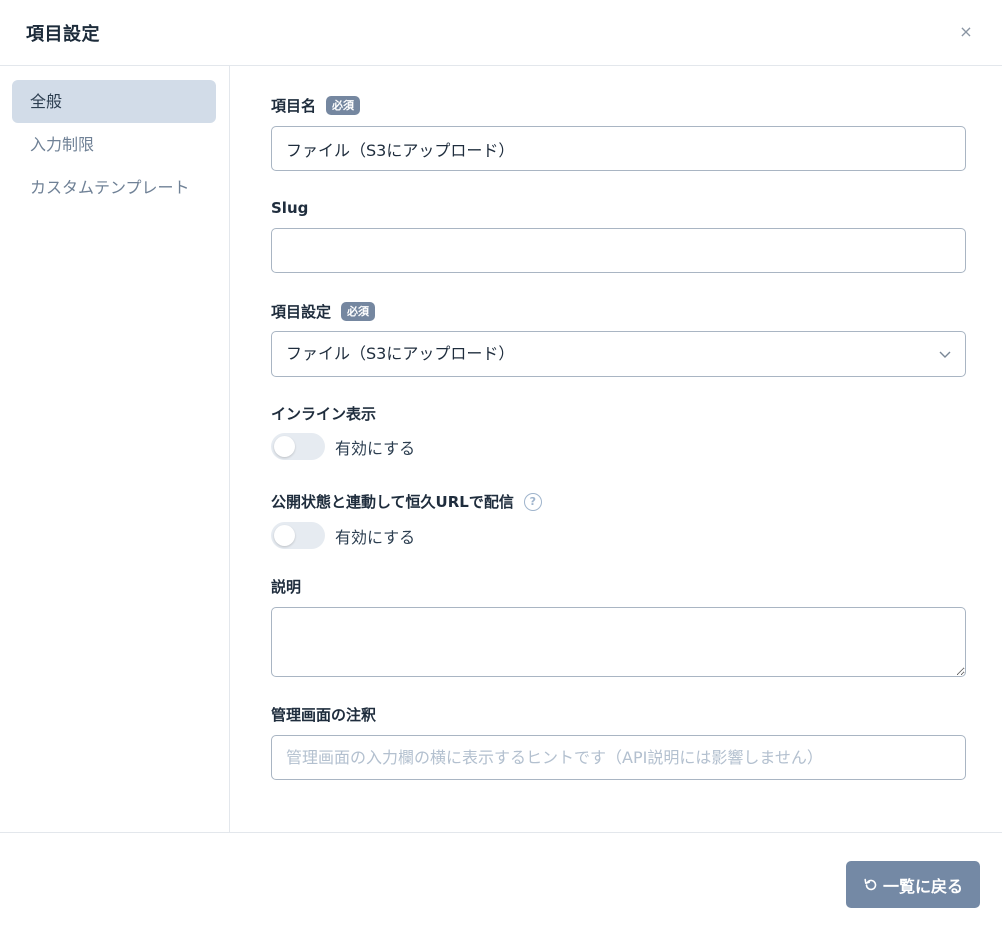 The width and height of the screenshot is (1002, 927). I want to click on inline-display-toggle, so click(298, 446).